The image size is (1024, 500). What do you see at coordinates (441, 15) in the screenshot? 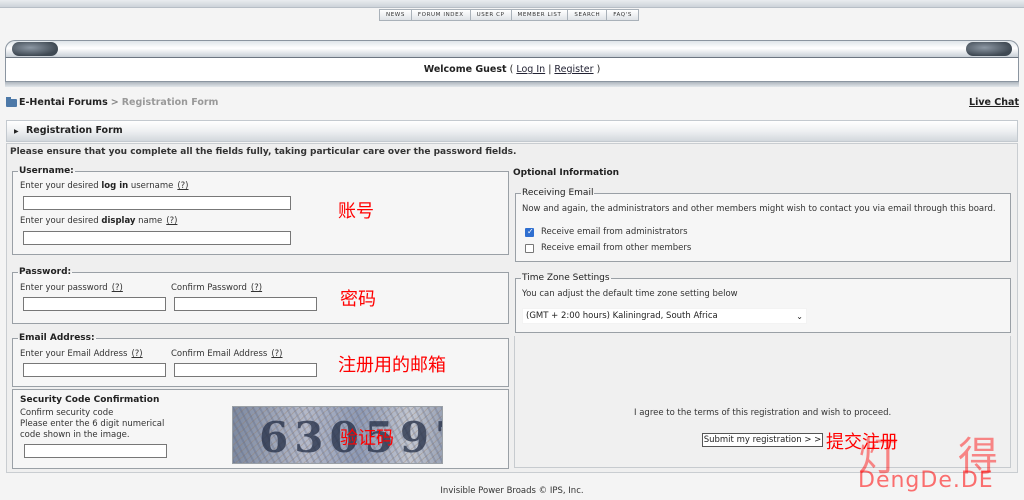
I see `nav-forum-index: FORUM INDEX` at bounding box center [441, 15].